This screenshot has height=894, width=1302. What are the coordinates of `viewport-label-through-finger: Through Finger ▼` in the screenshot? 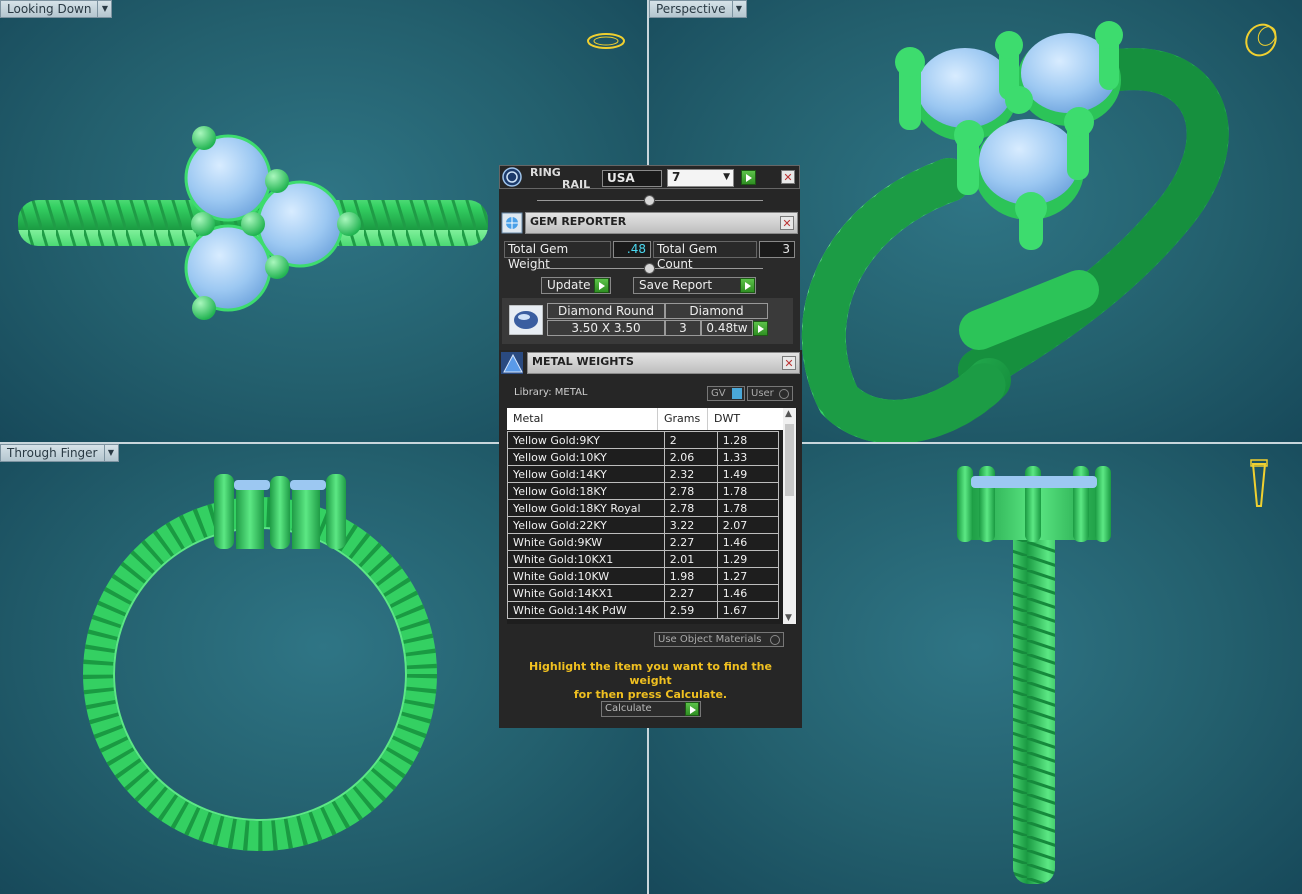 It's located at (59, 453).